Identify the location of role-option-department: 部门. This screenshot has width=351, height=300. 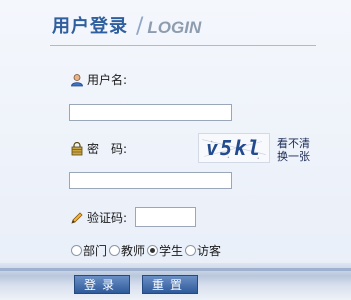
(89, 250).